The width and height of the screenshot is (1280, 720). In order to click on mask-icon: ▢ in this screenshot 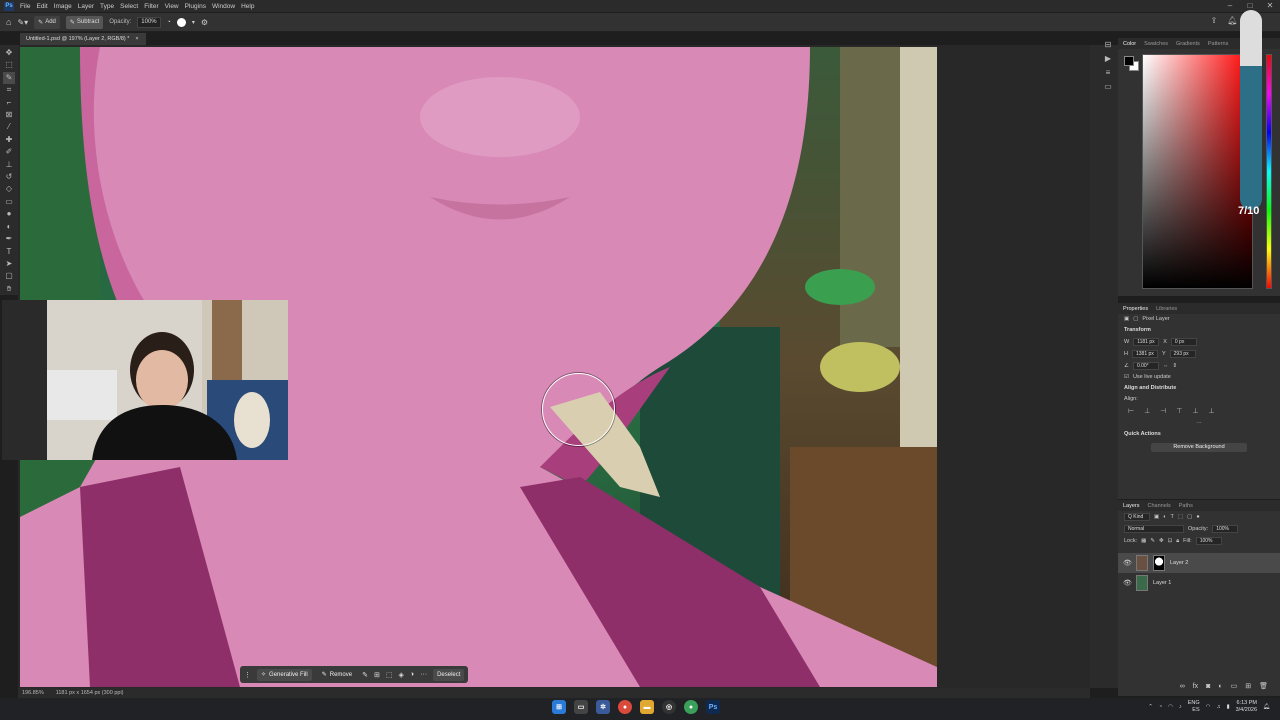, I will do `click(1135, 319)`.